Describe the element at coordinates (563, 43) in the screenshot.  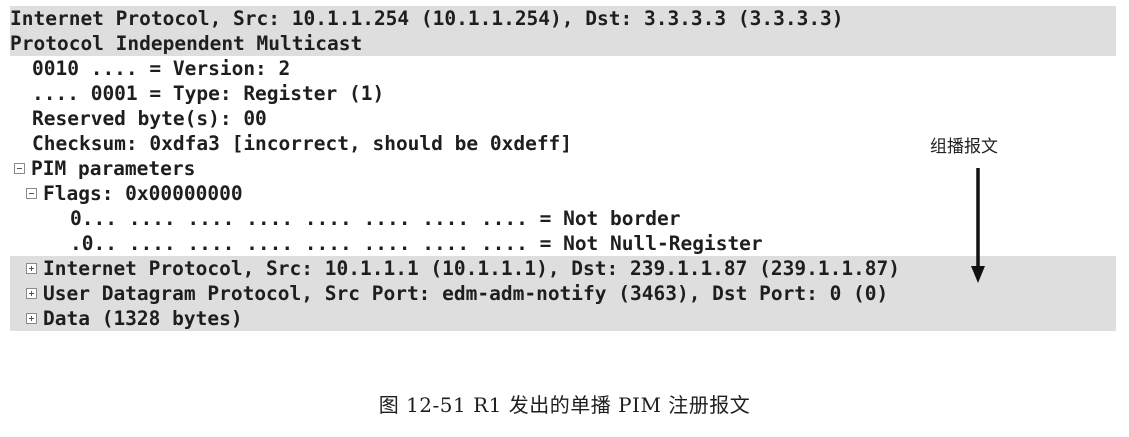
I see `tree-row-pim: Protocol Independent Multicast` at that location.